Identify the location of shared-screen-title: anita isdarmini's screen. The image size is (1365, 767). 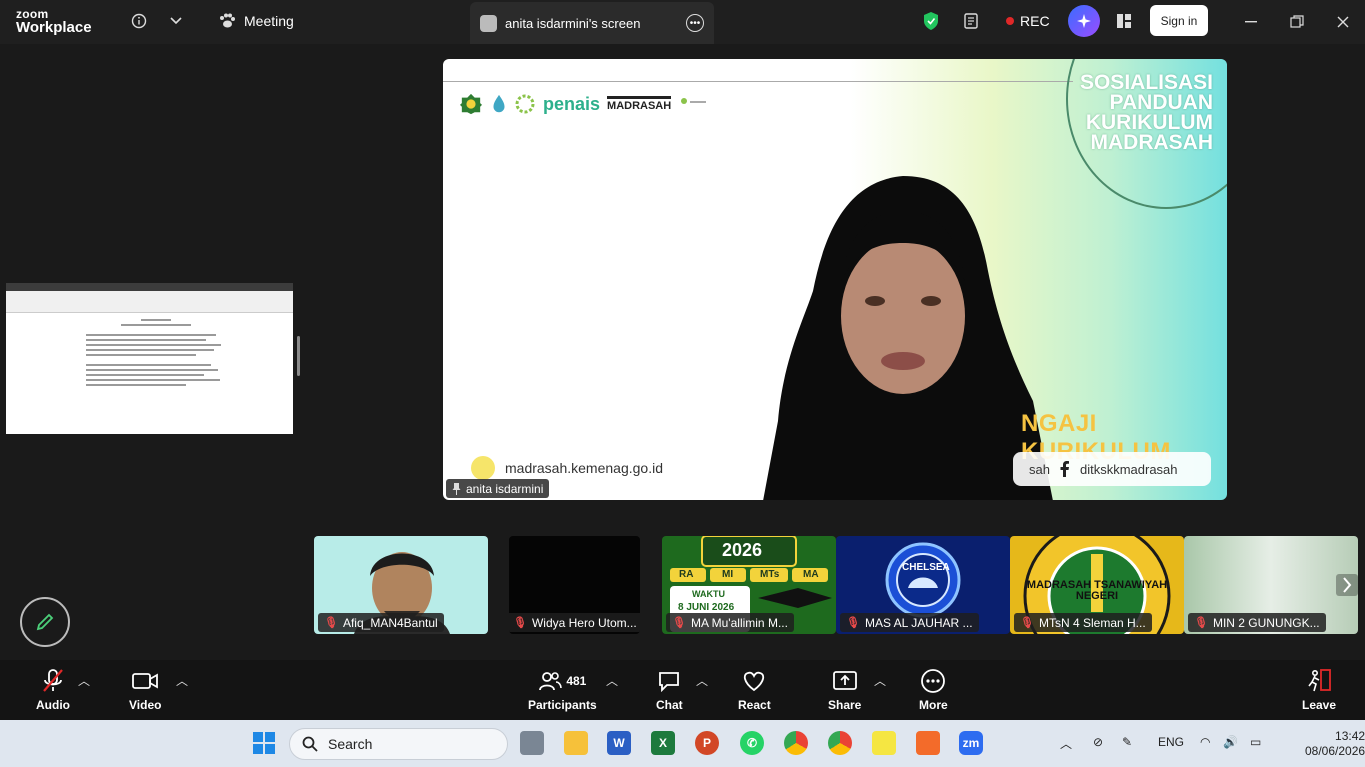
(573, 23).